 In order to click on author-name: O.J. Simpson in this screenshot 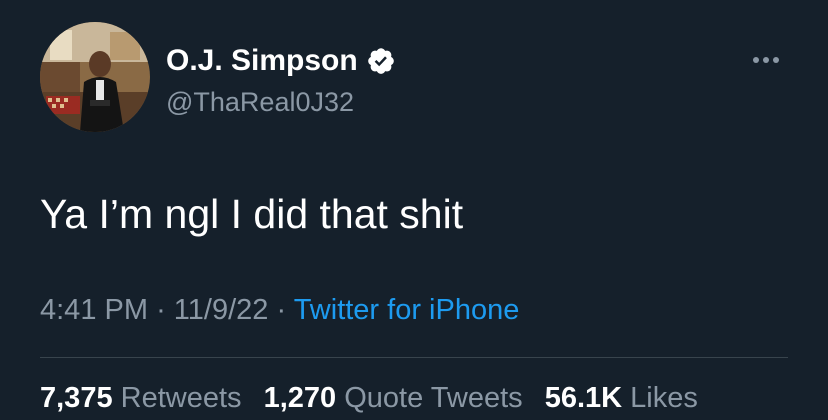, I will do `click(281, 61)`.